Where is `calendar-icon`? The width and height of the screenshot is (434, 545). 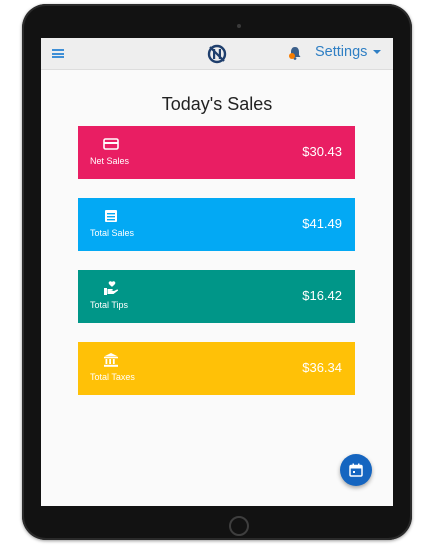
calendar-icon is located at coordinates (356, 470).